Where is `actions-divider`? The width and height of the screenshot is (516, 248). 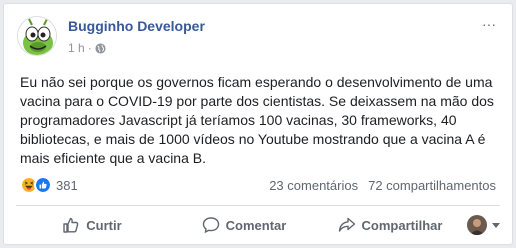 actions-divider is located at coordinates (258, 205).